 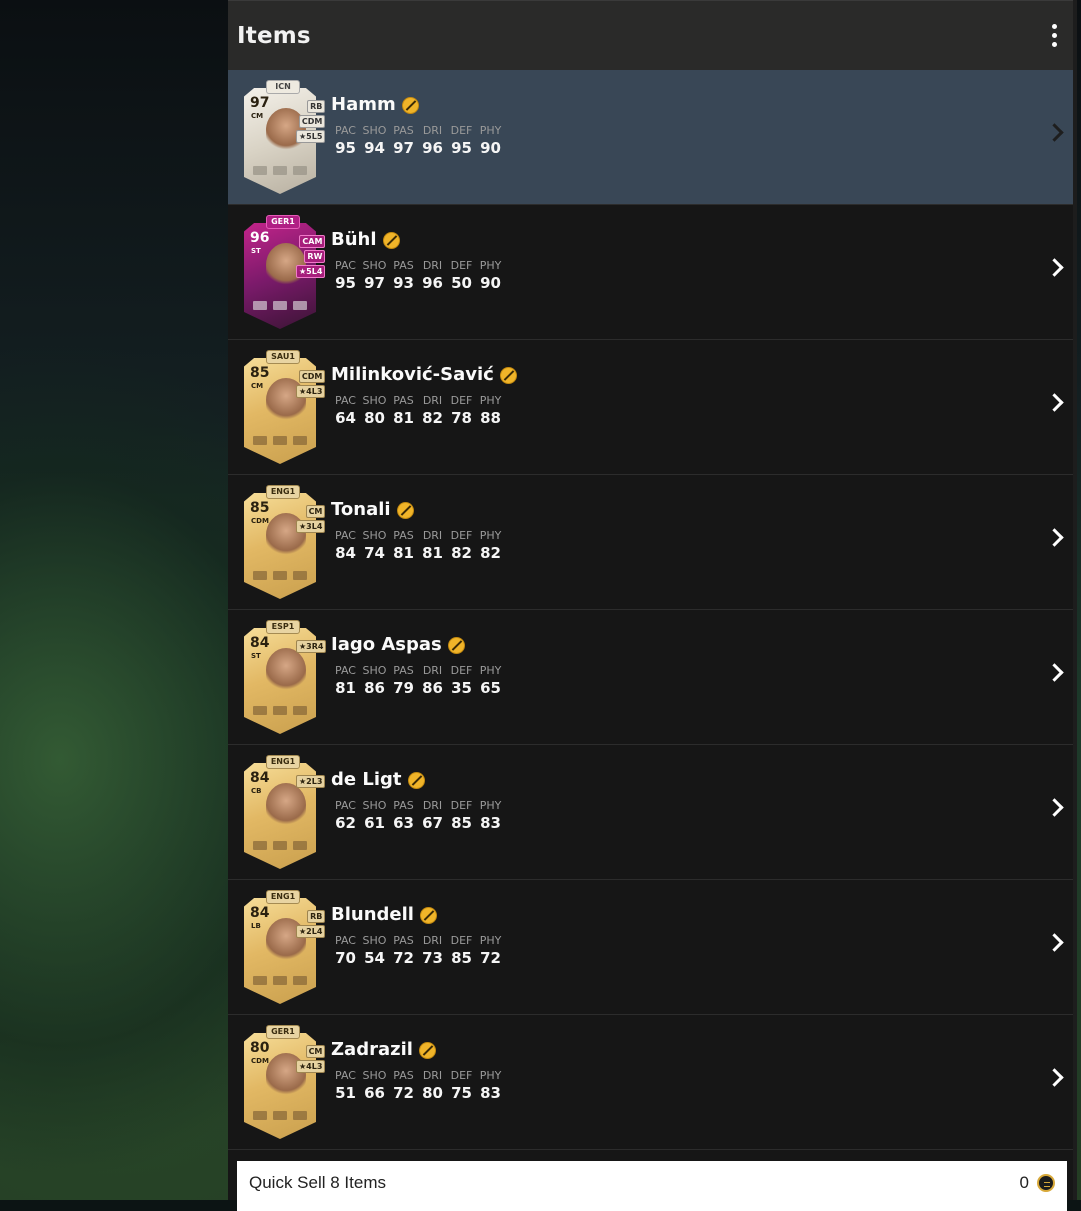 I want to click on name-row: Hamm, so click(x=418, y=105).